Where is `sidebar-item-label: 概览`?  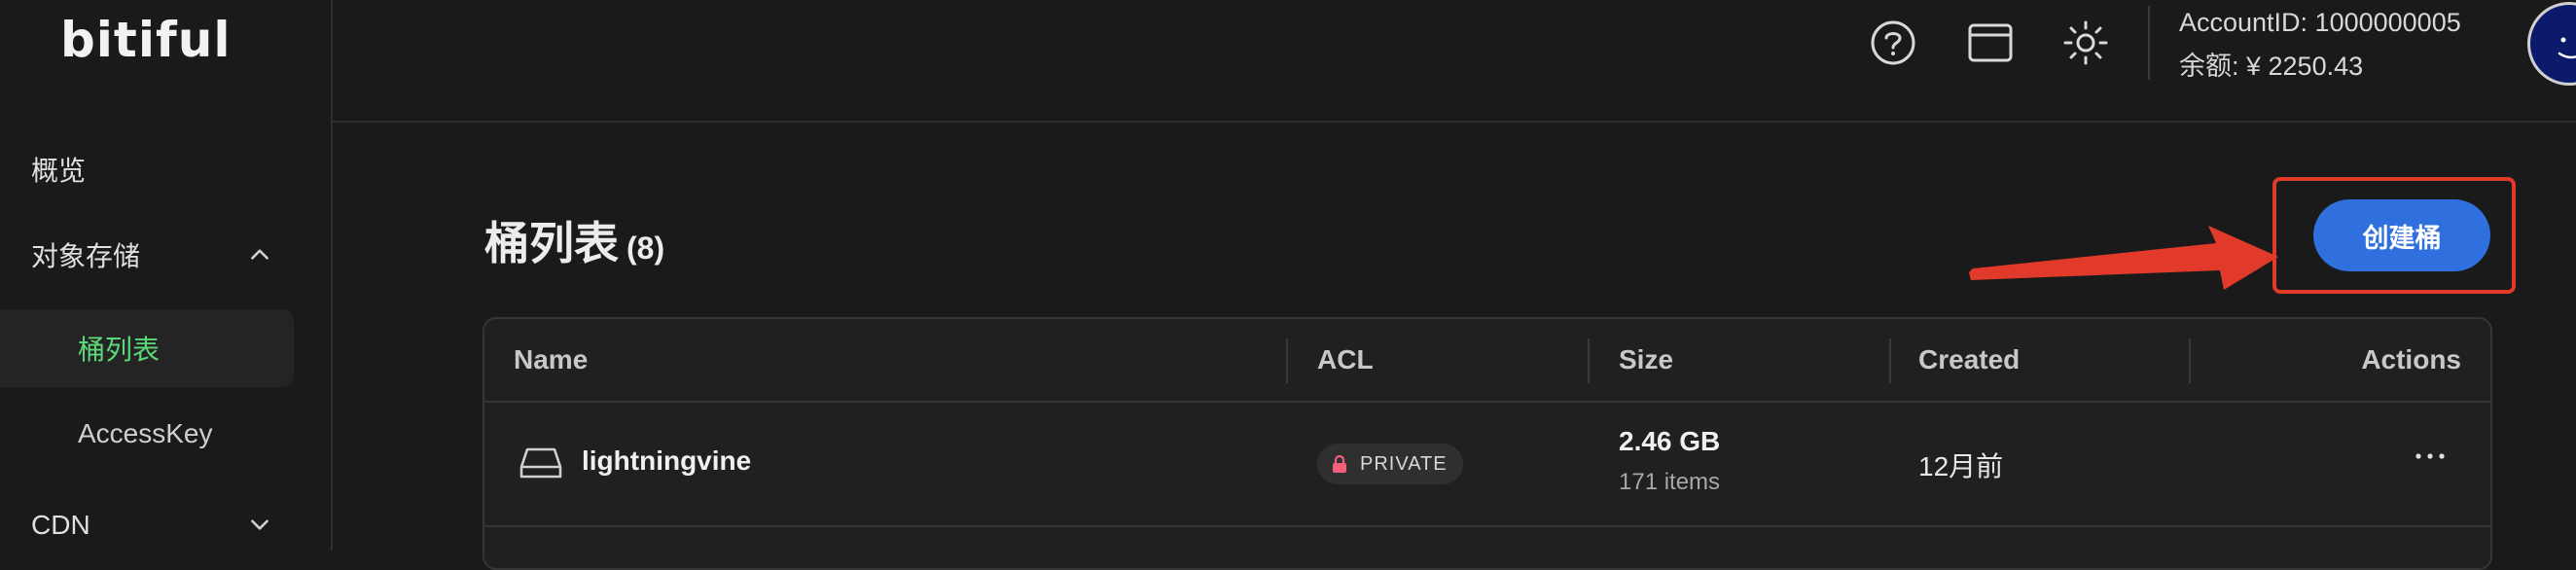 sidebar-item-label: 概览 is located at coordinates (59, 171).